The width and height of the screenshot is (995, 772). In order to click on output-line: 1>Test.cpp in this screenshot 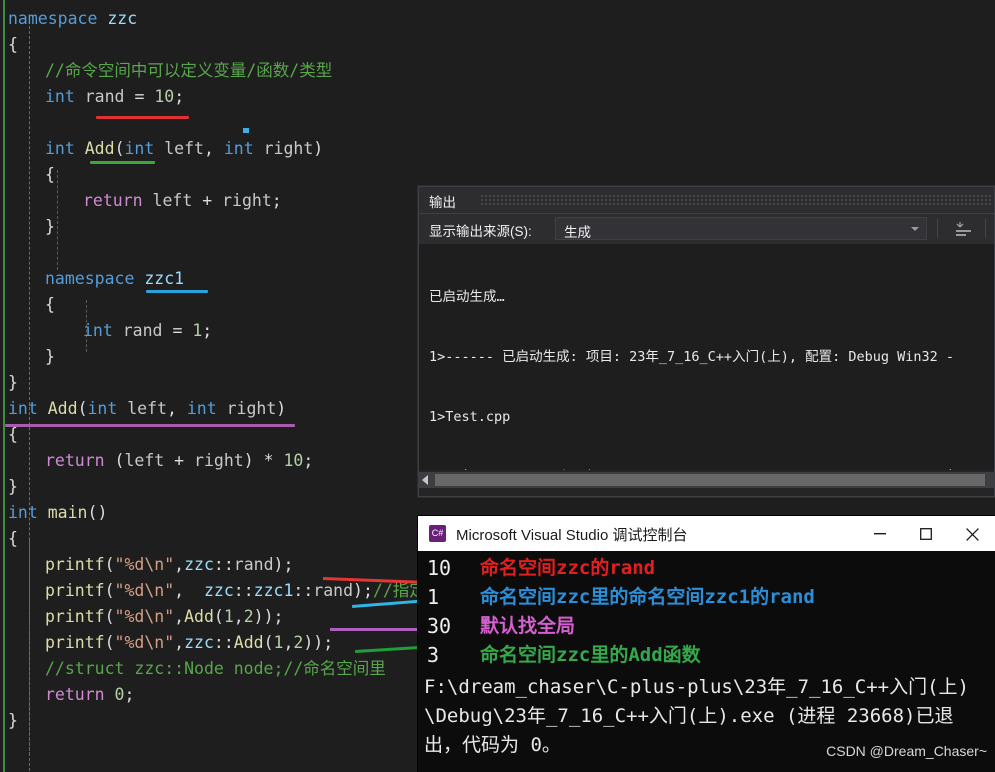, I will do `click(470, 417)`.